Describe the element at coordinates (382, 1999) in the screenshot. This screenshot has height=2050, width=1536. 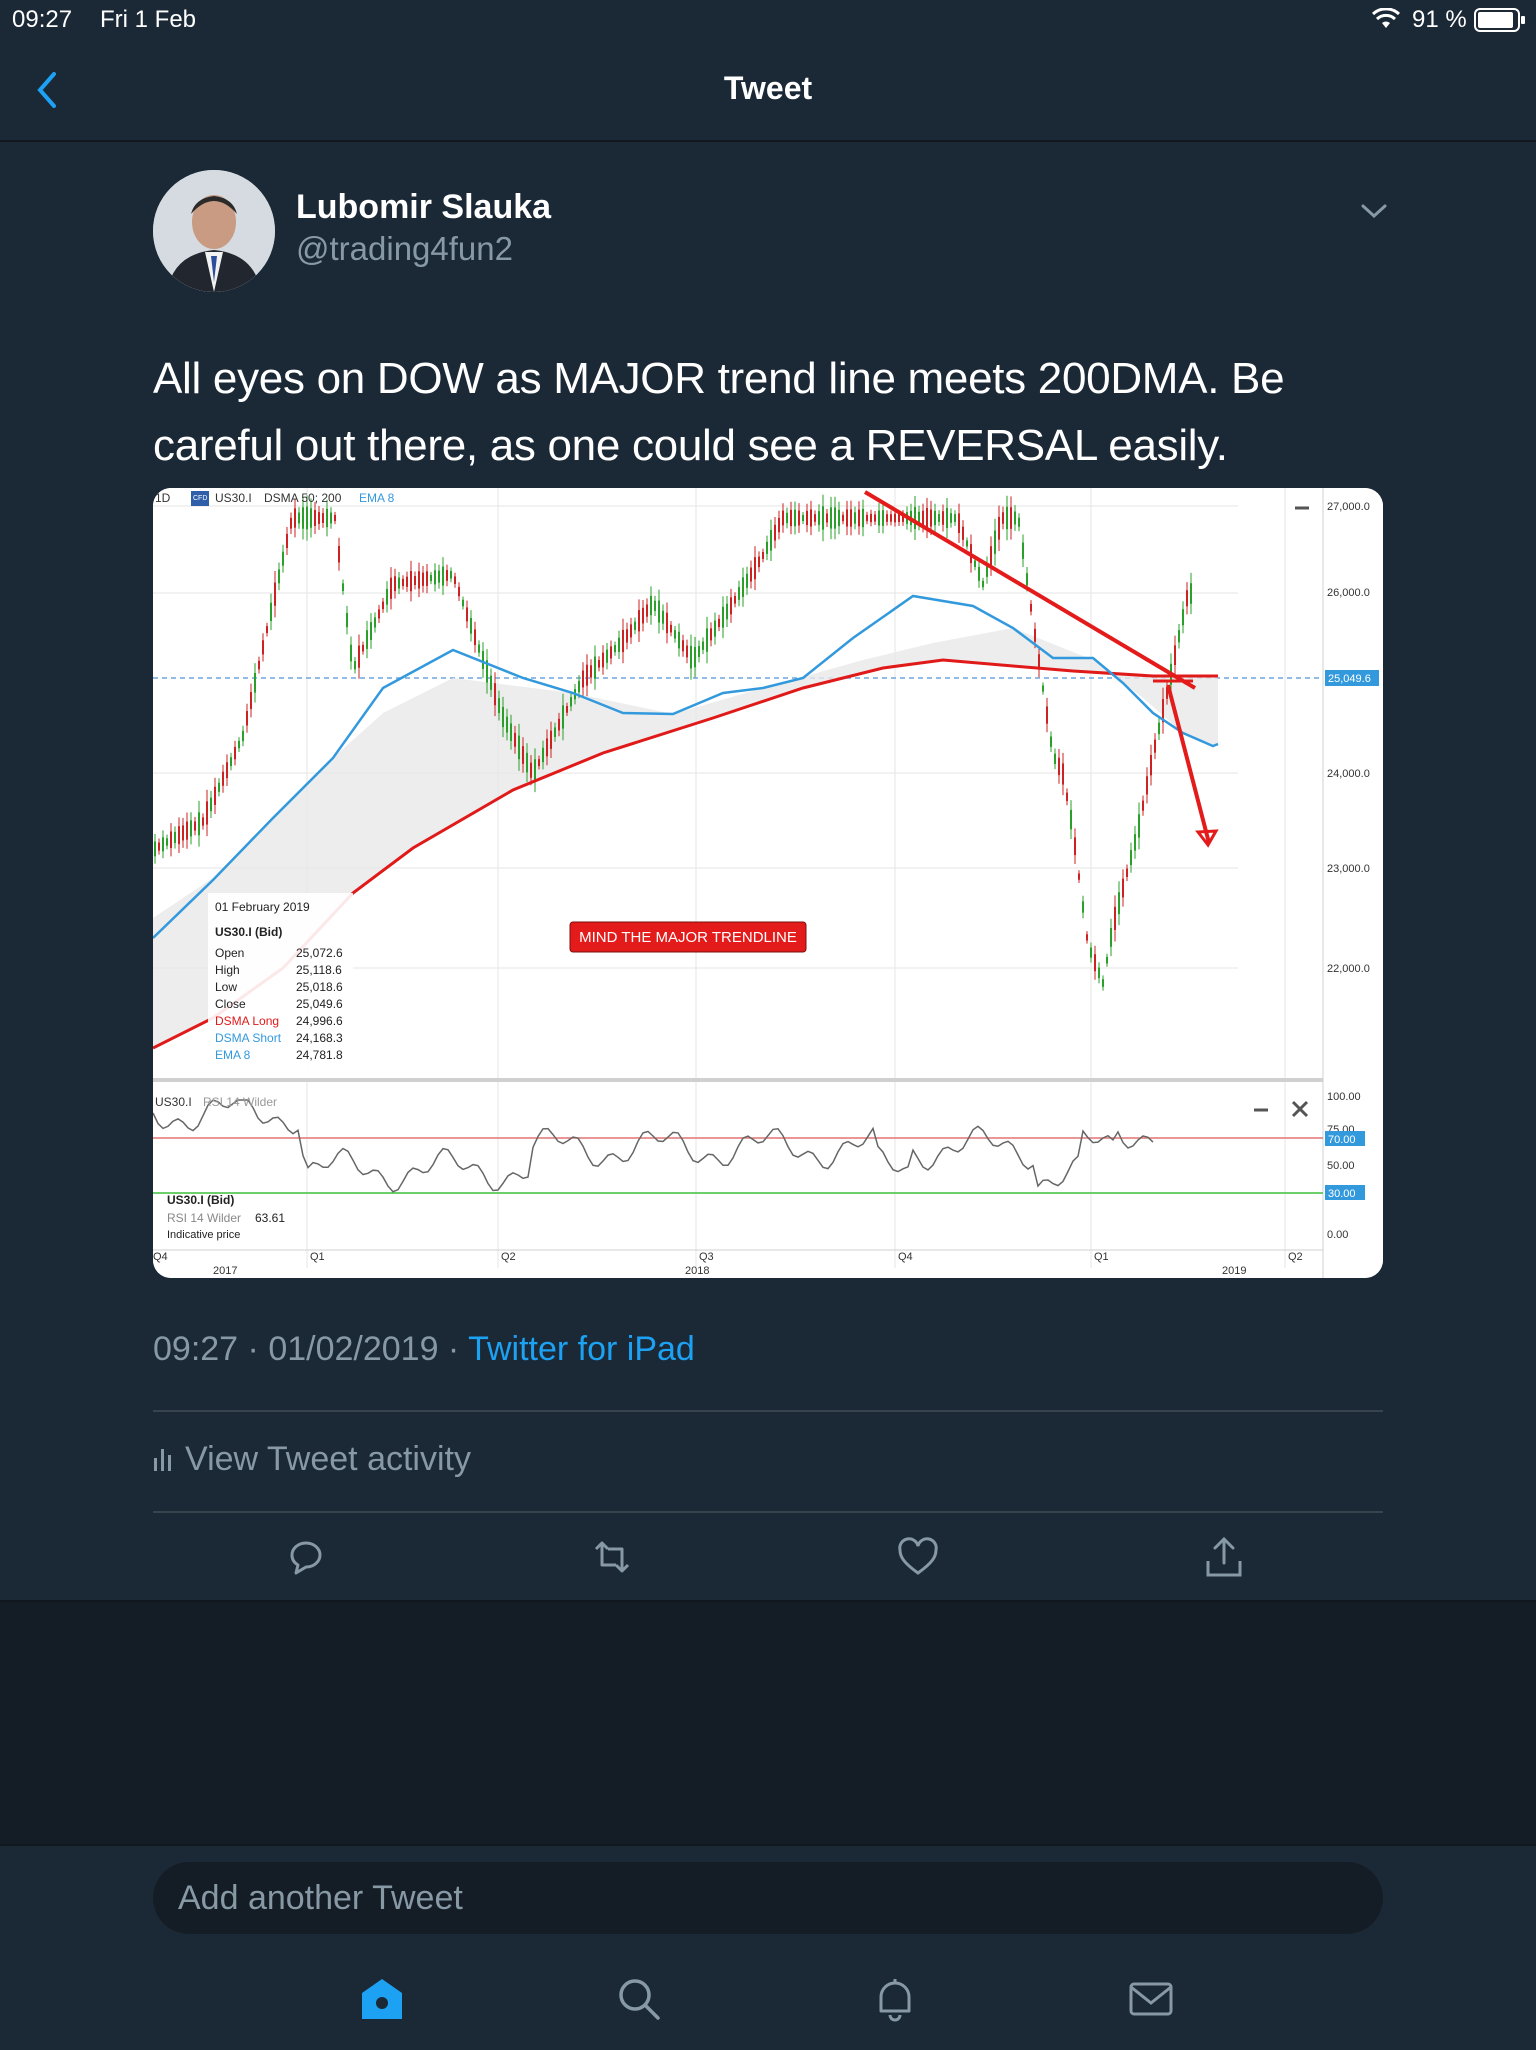
I see `home-icon` at that location.